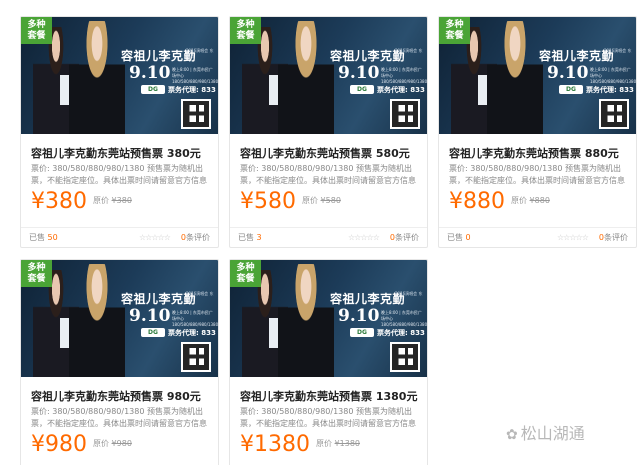 Image resolution: width=640 pixels, height=465 pixels. I want to click on product-name: 容祖儿李克勤东莞站预售票 880元, so click(534, 153).